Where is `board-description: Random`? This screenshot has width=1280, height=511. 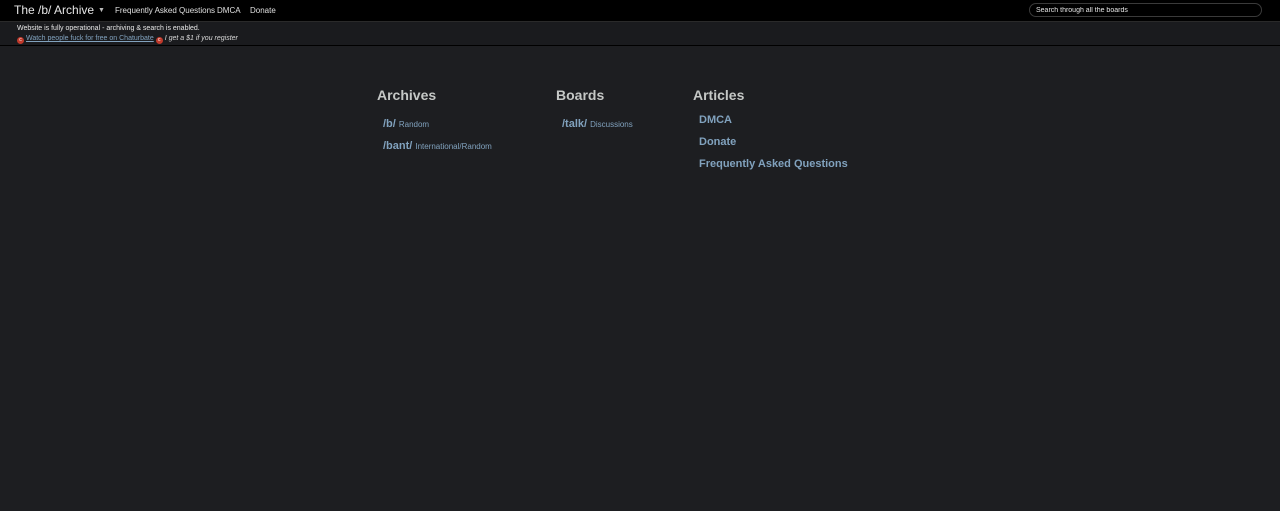 board-description: Random is located at coordinates (414, 124).